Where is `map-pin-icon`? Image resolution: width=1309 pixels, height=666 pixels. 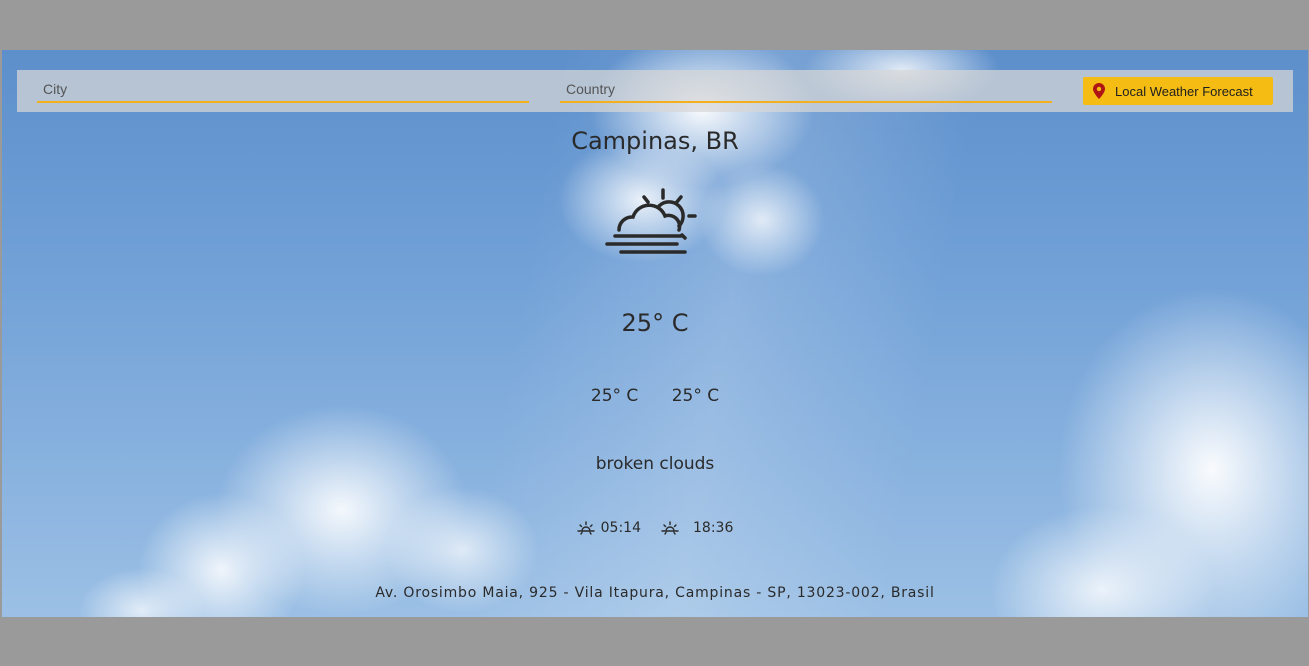 map-pin-icon is located at coordinates (1099, 91).